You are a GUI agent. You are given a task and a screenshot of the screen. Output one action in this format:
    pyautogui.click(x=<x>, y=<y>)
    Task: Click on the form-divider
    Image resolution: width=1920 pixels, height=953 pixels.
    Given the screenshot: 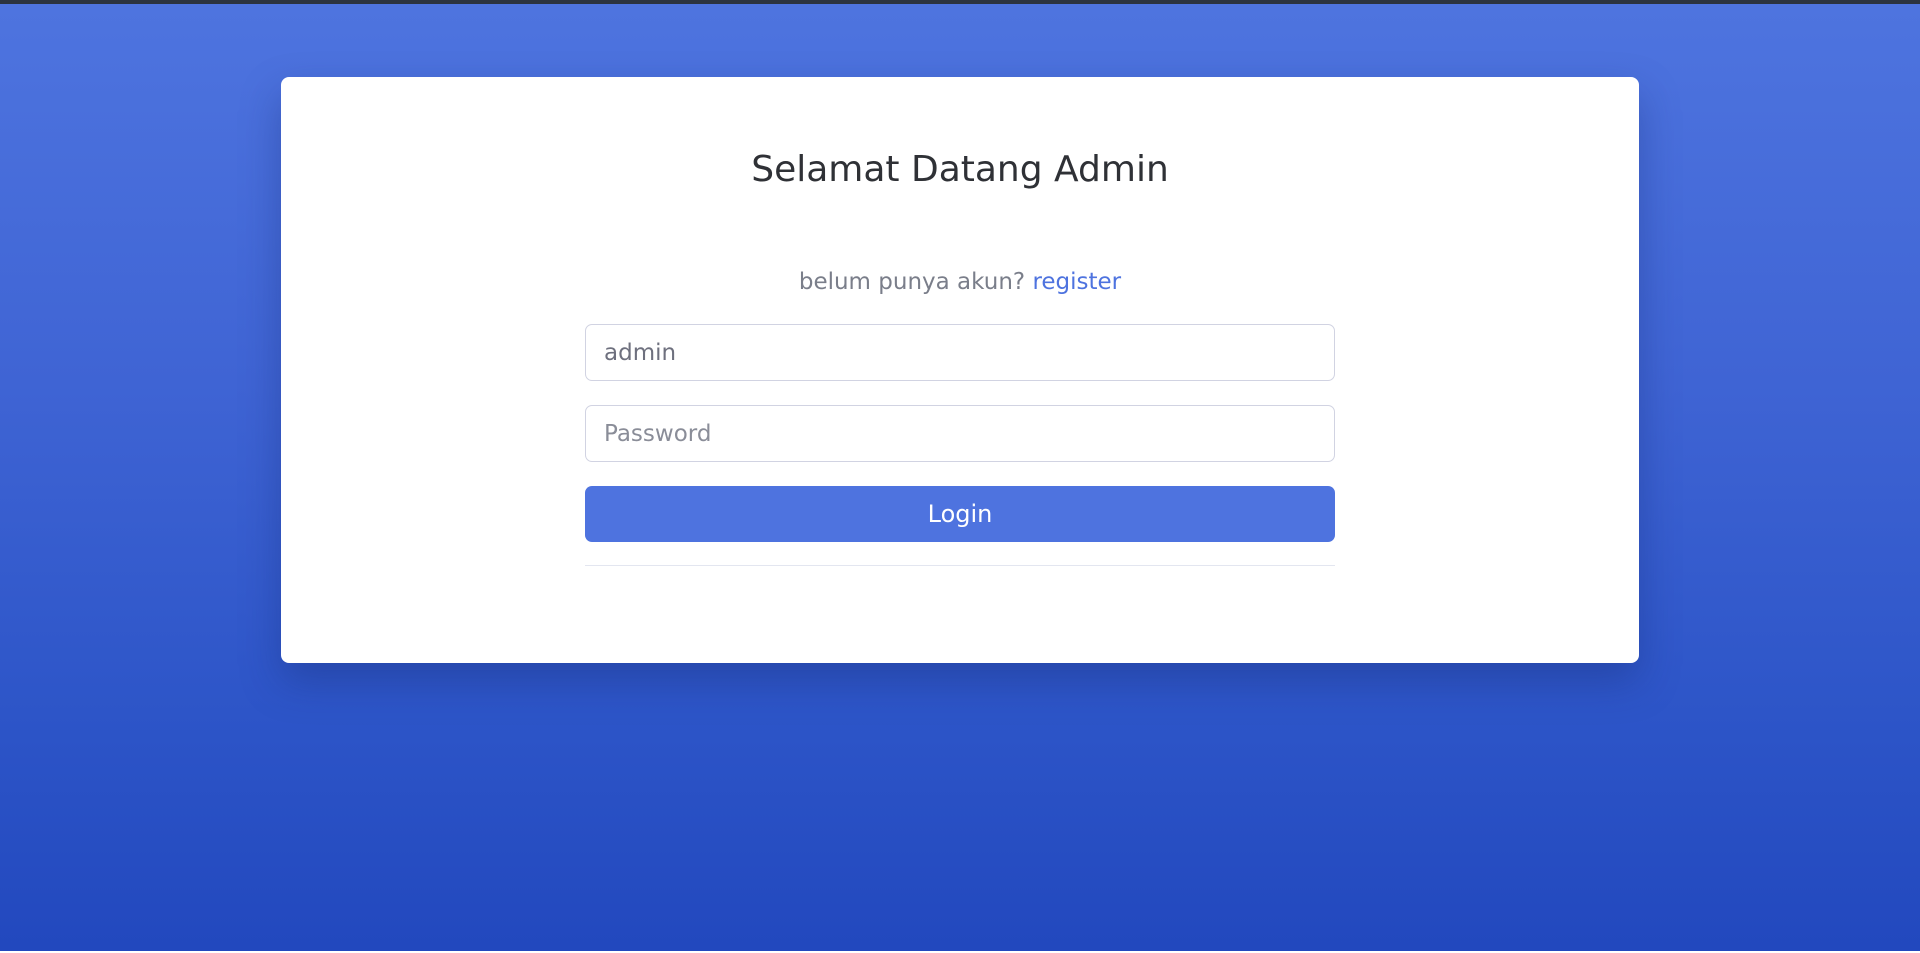 What is the action you would take?
    pyautogui.click(x=960, y=565)
    